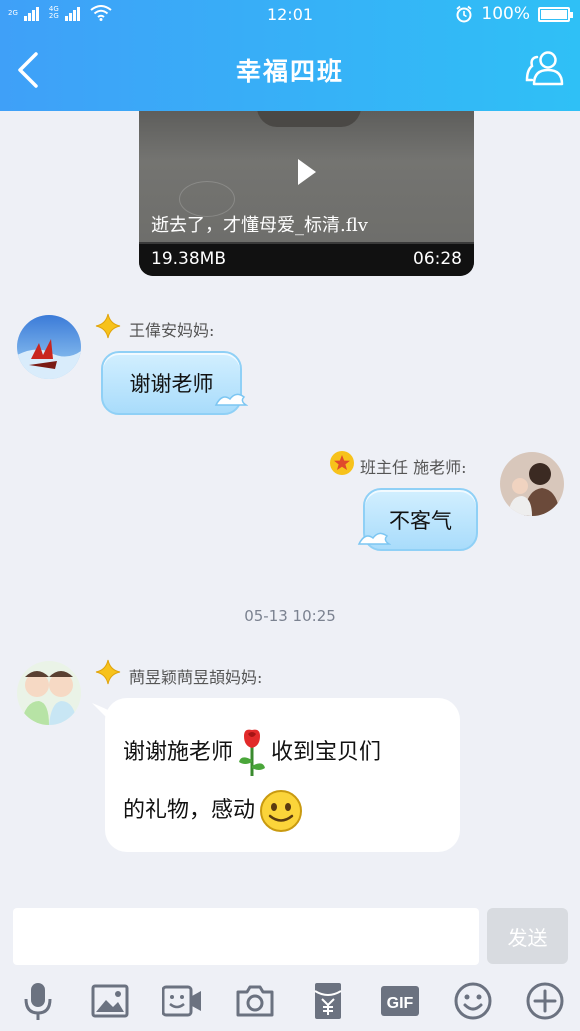  What do you see at coordinates (306, 260) in the screenshot?
I see `video-info-bar: 19.38MB 06:28` at bounding box center [306, 260].